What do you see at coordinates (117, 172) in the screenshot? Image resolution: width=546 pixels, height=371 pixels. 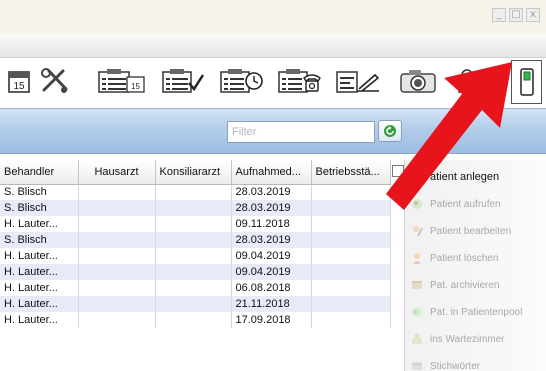 I see `column-header: Hausarzt` at bounding box center [117, 172].